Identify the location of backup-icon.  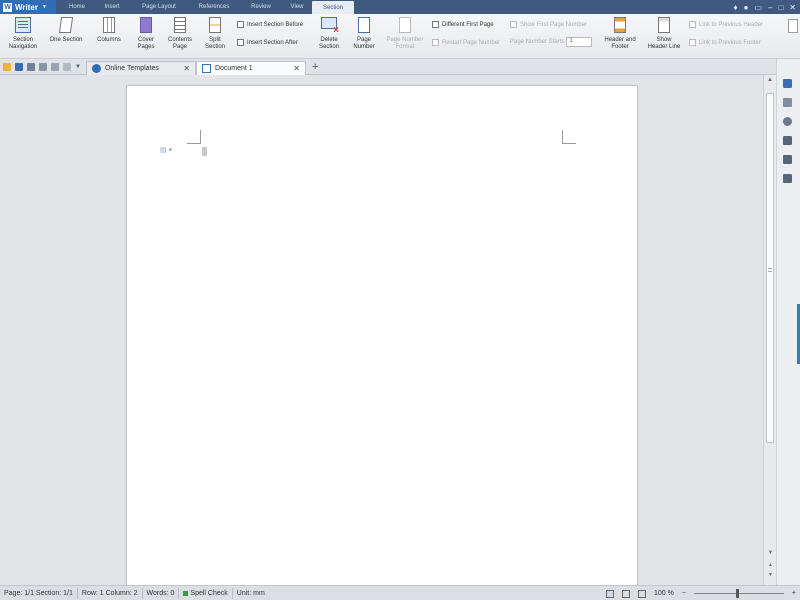
(787, 159).